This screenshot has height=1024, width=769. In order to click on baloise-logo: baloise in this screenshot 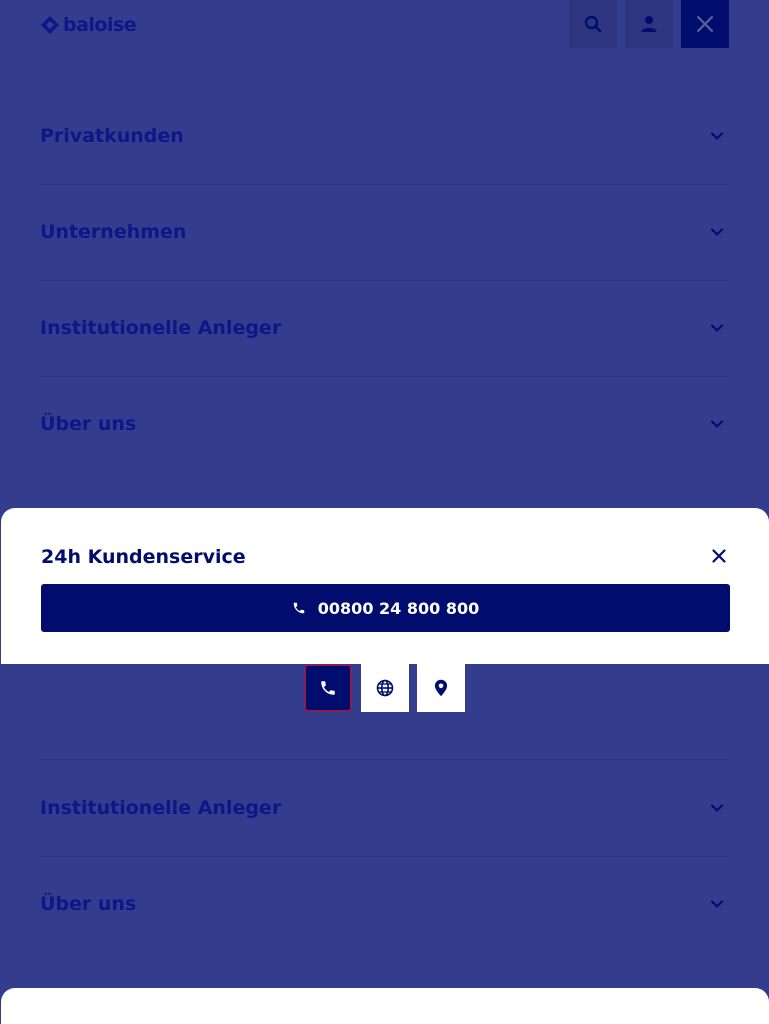, I will do `click(88, 25)`.